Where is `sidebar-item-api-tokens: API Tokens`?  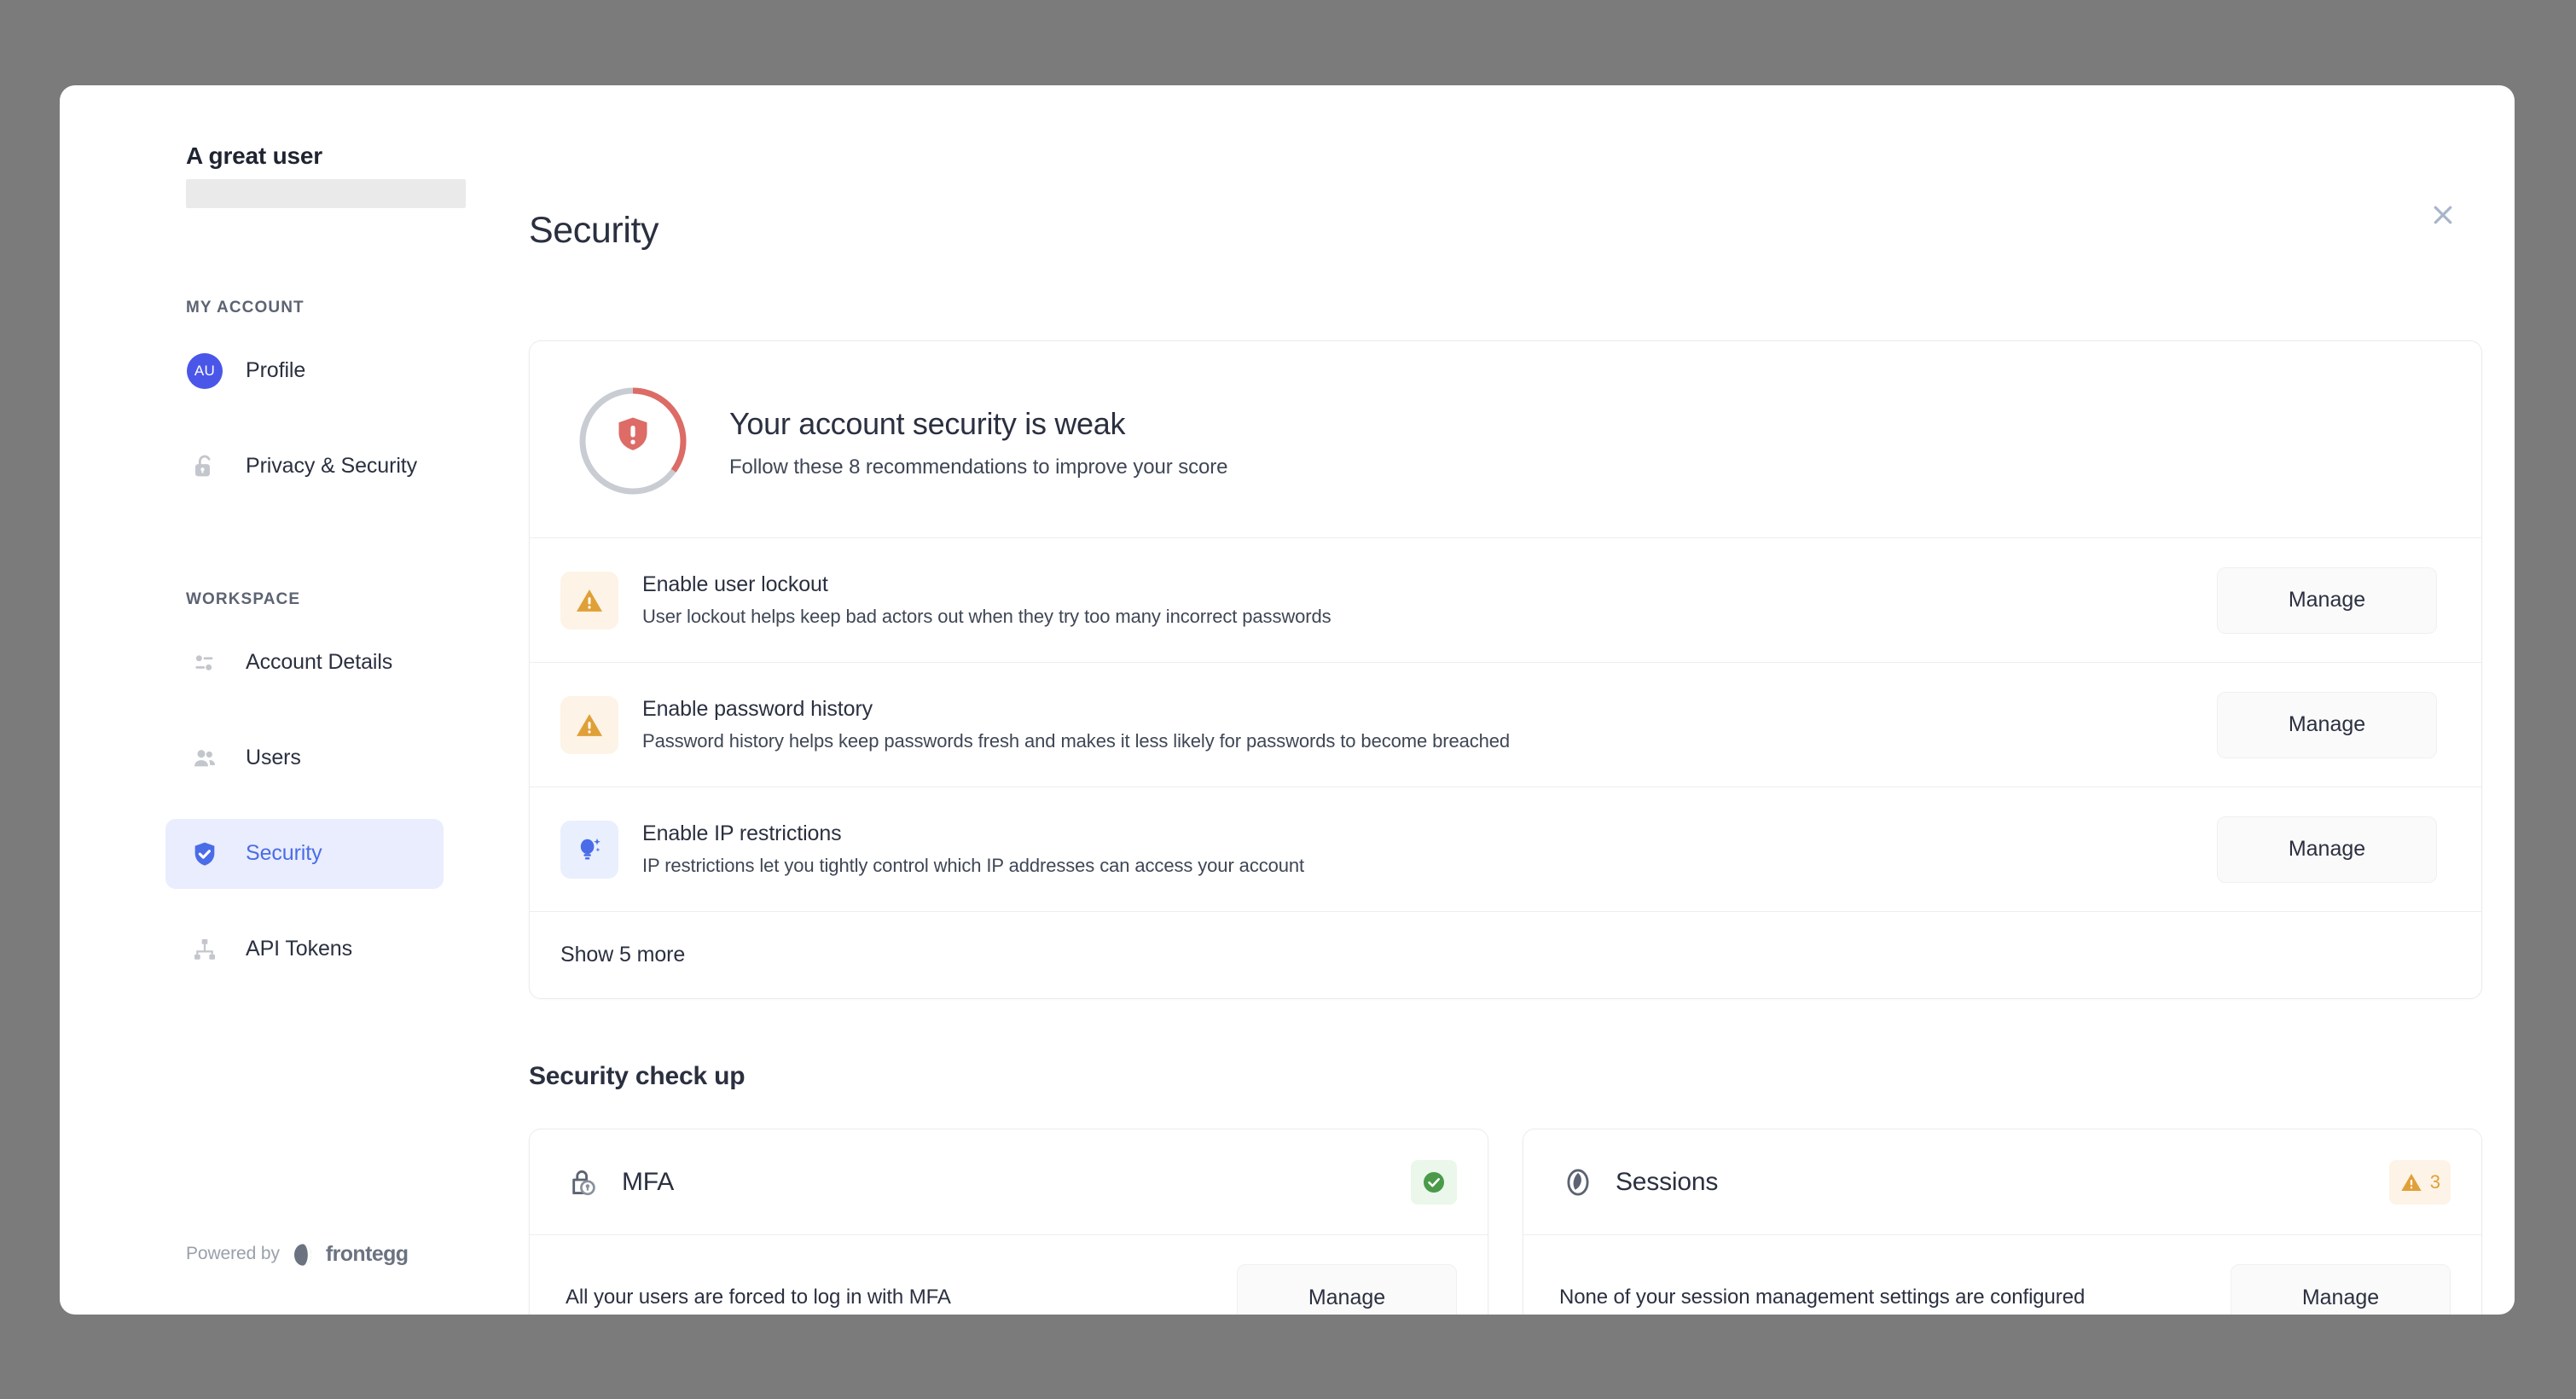 sidebar-item-api-tokens: API Tokens is located at coordinates (304, 949).